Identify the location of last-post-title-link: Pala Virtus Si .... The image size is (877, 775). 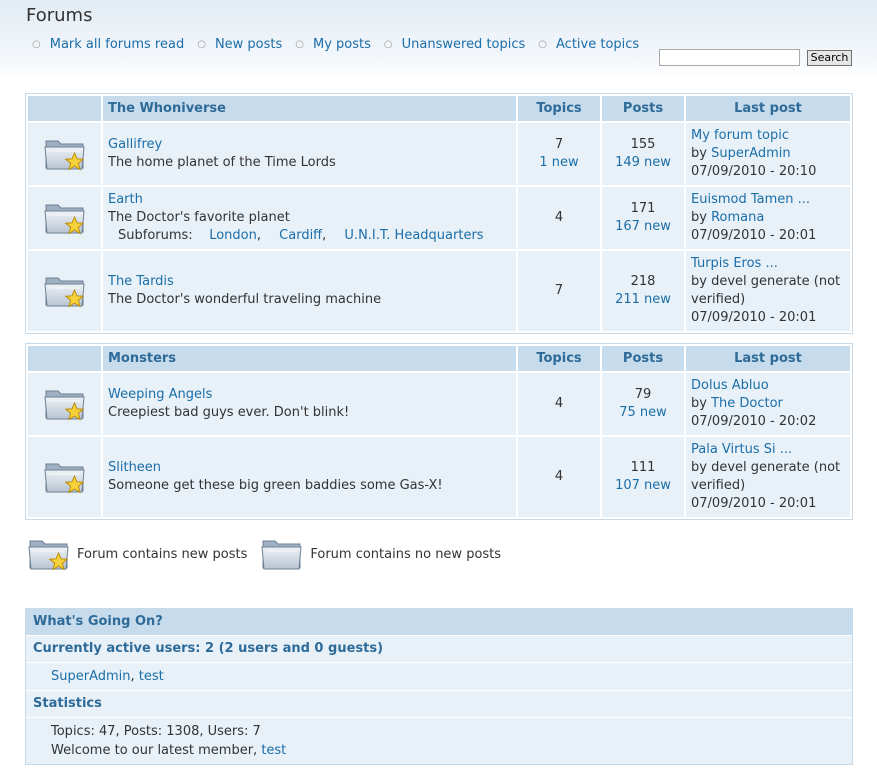
(741, 449).